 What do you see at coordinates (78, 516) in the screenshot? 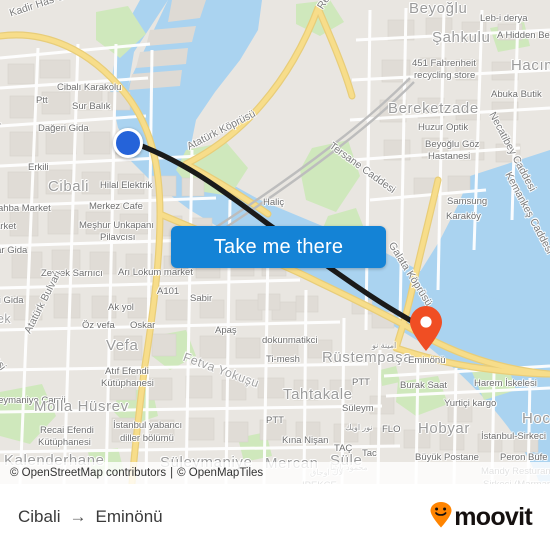
I see `arrow-right-icon: →` at bounding box center [78, 516].